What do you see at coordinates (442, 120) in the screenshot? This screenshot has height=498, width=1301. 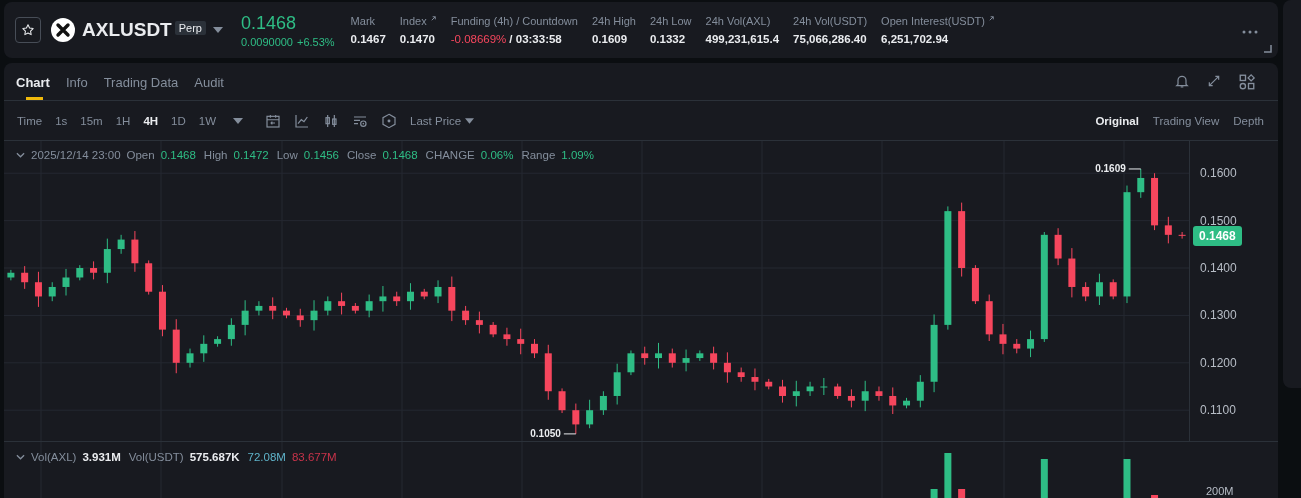 I see `price-type-dropdown: Last Price` at bounding box center [442, 120].